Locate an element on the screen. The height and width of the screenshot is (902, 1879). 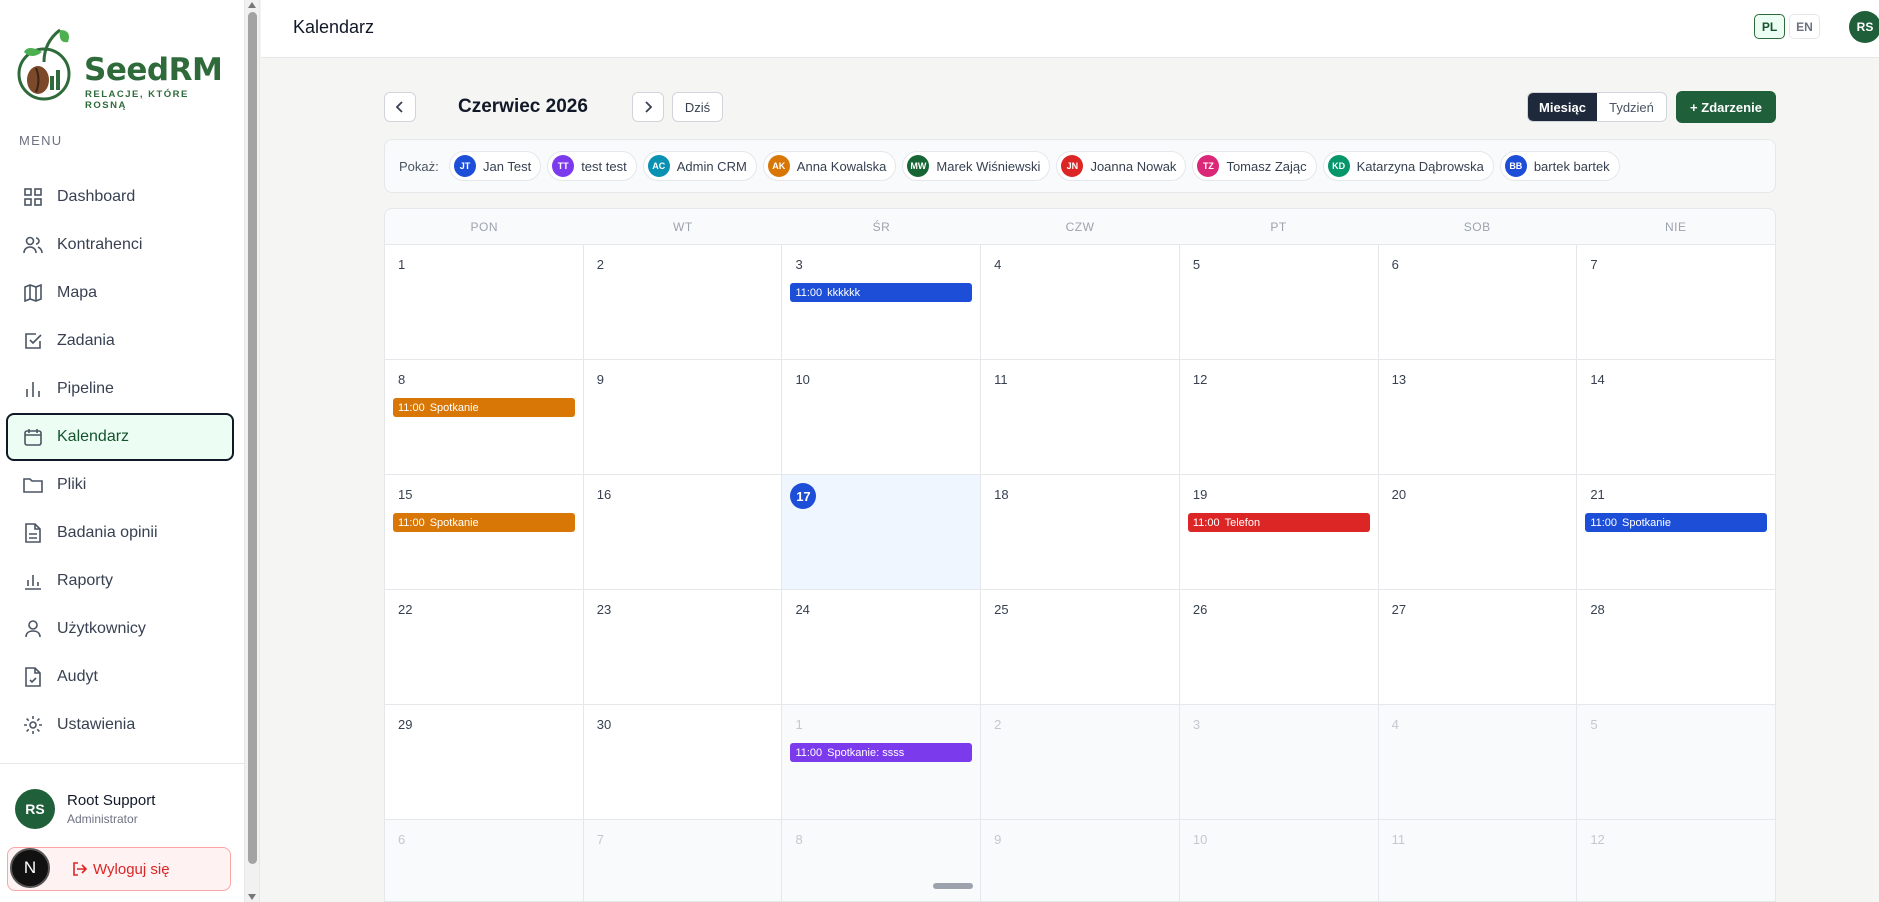
header-avatar: RS is located at coordinates (1864, 27).